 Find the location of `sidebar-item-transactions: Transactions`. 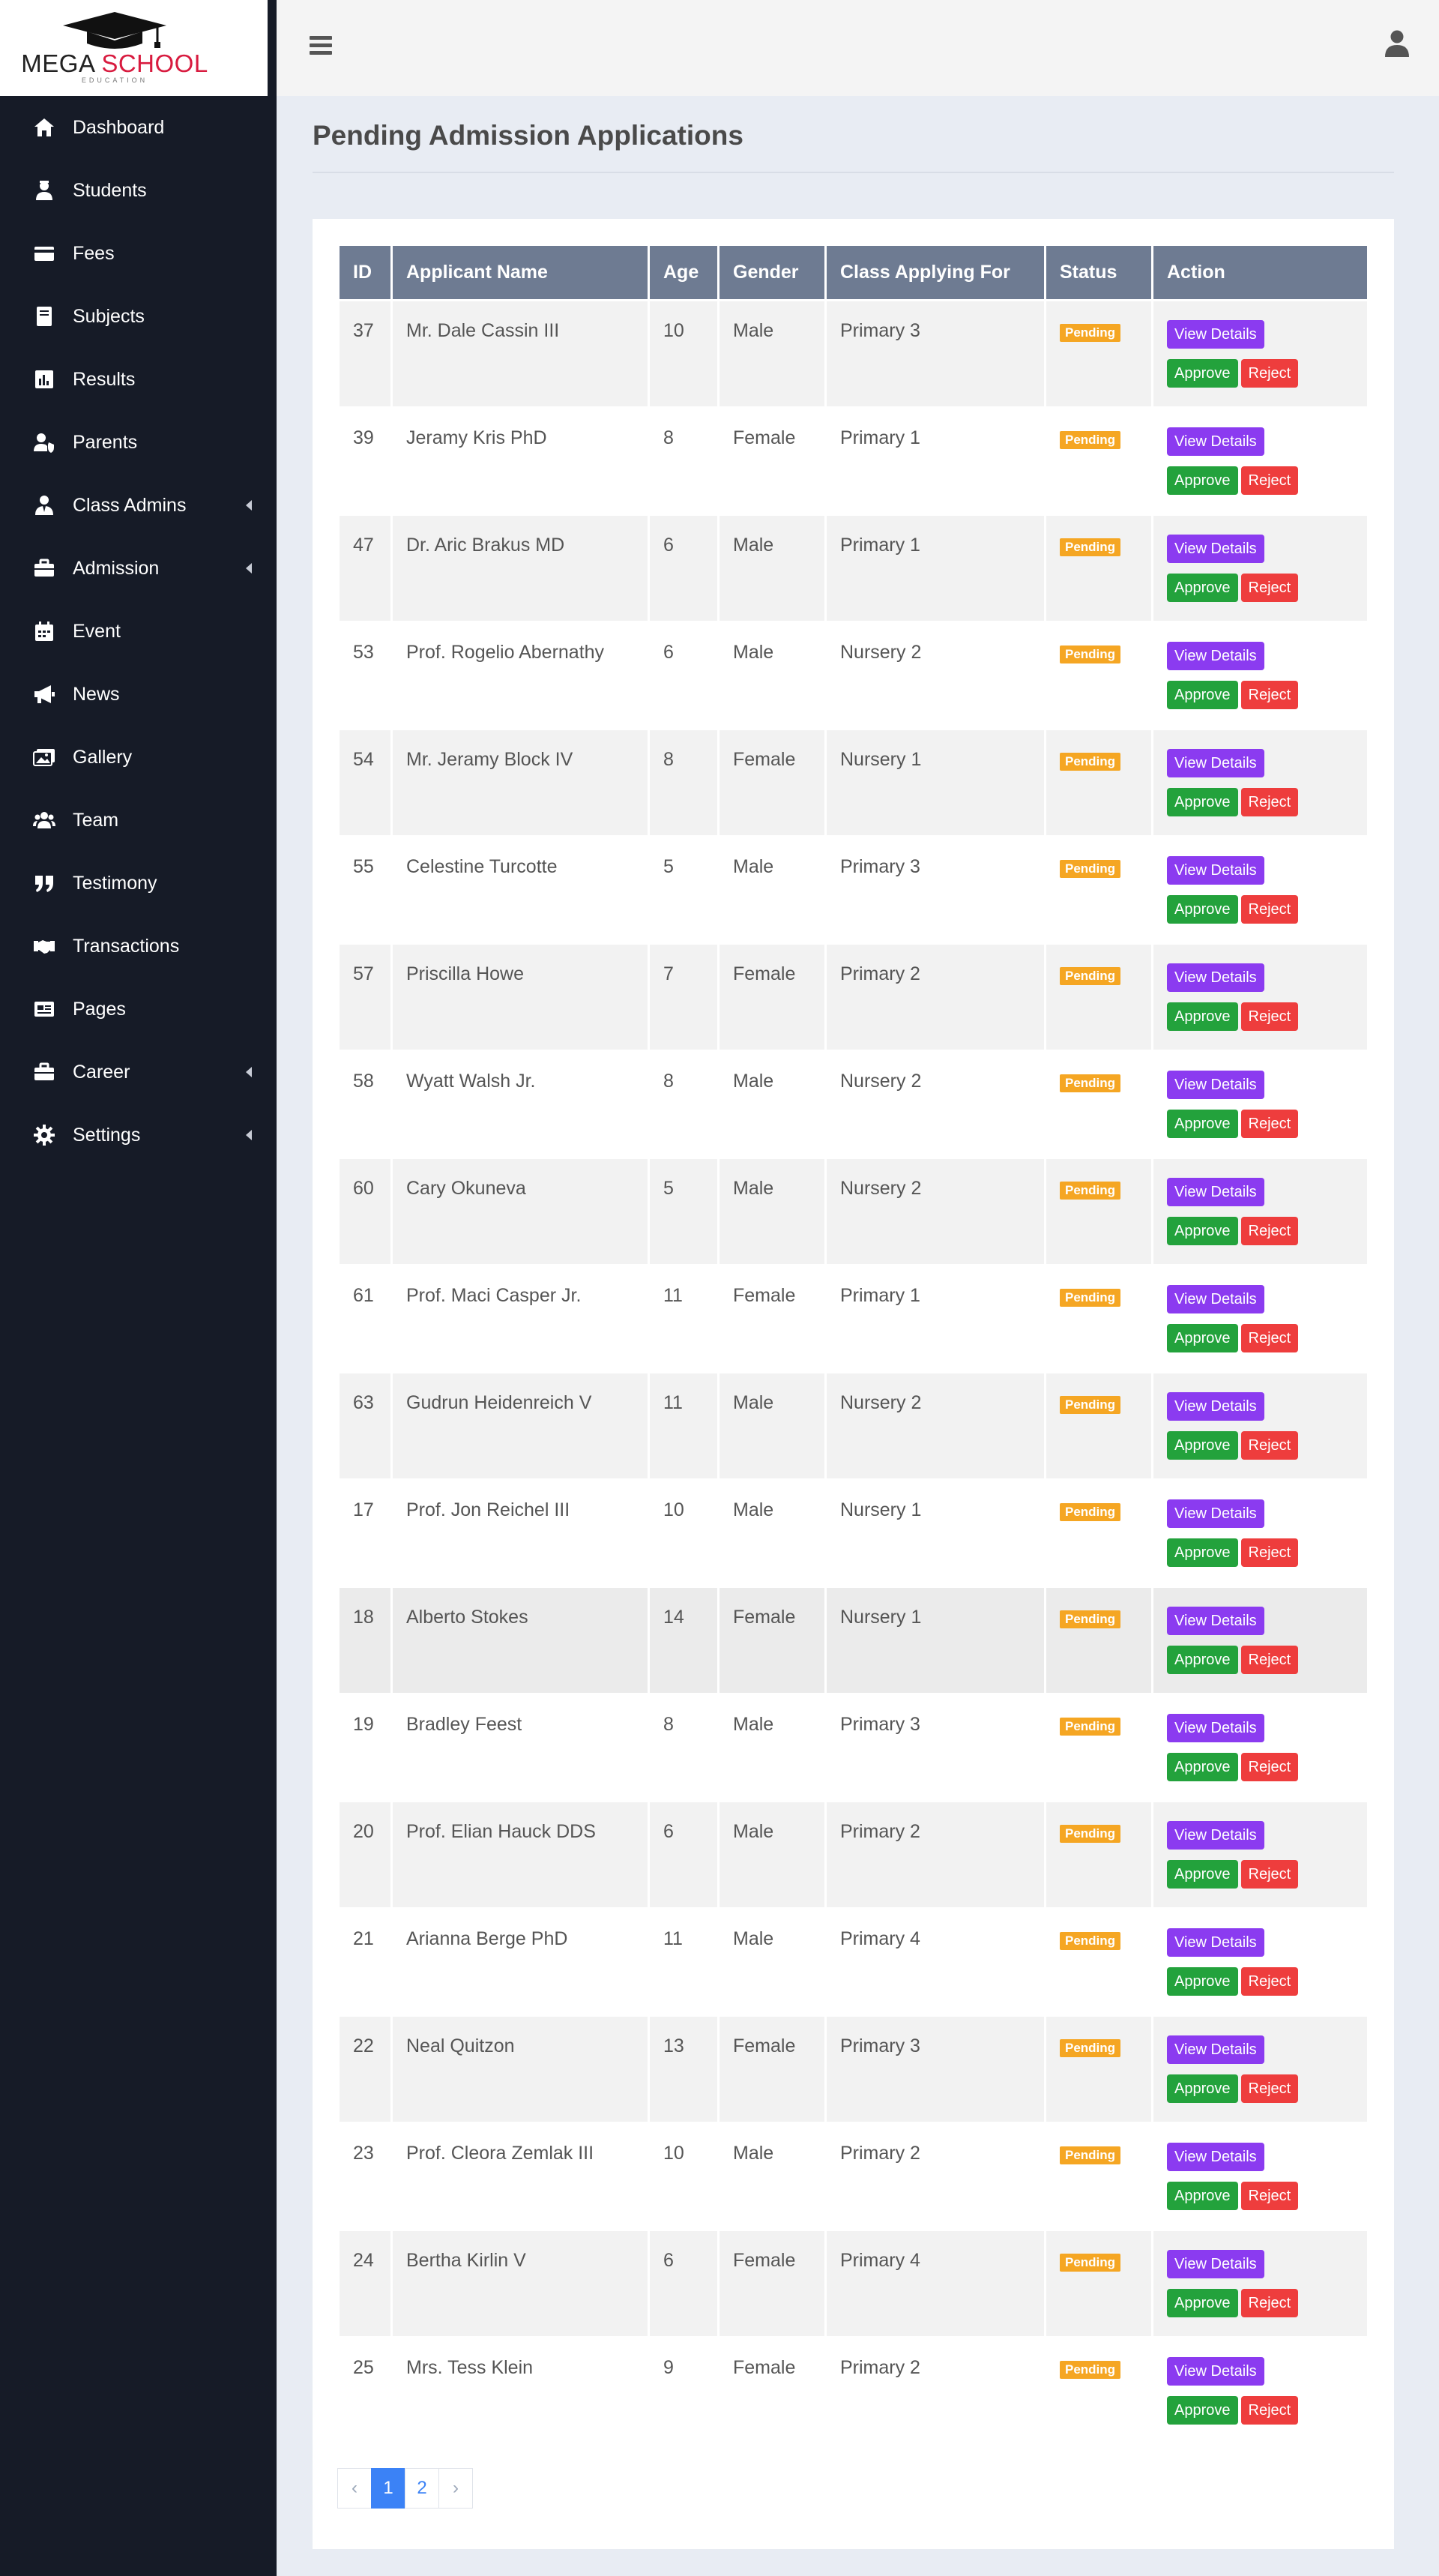

sidebar-item-transactions: Transactions is located at coordinates (138, 947).